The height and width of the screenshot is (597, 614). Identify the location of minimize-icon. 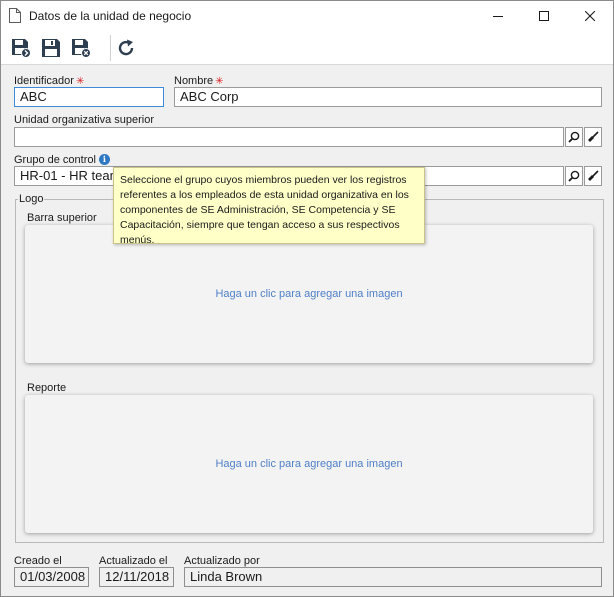
(498, 16).